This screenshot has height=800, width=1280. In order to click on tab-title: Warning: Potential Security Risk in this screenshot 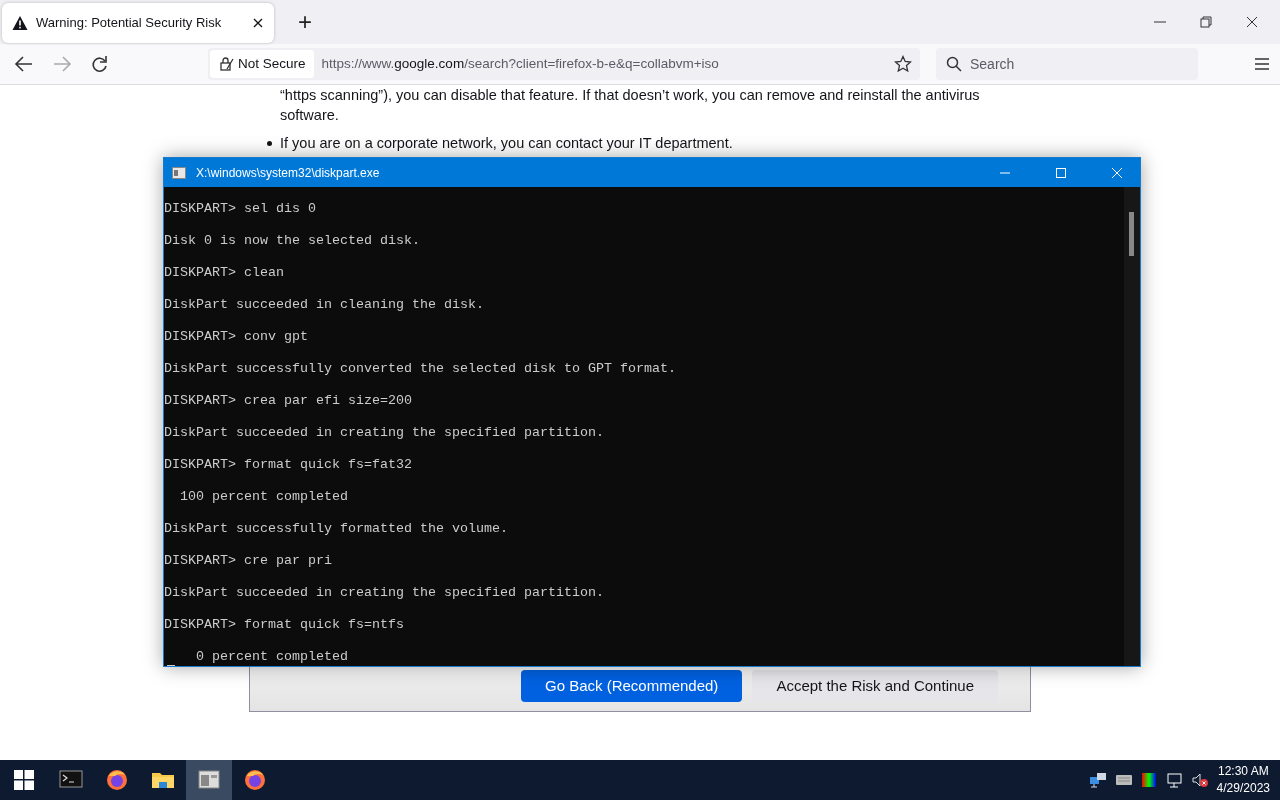, I will do `click(129, 23)`.